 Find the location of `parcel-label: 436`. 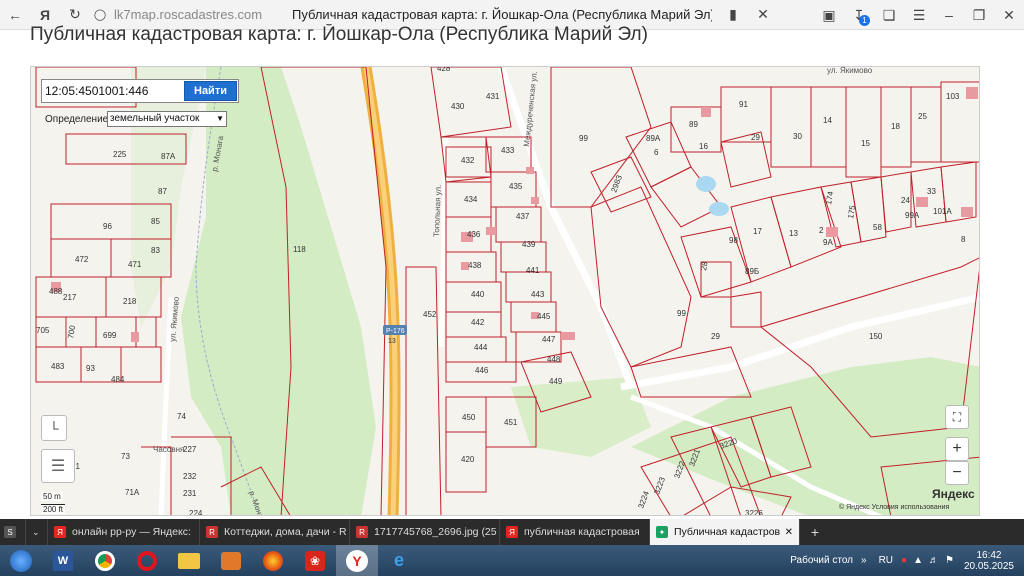

parcel-label: 436 is located at coordinates (474, 234).